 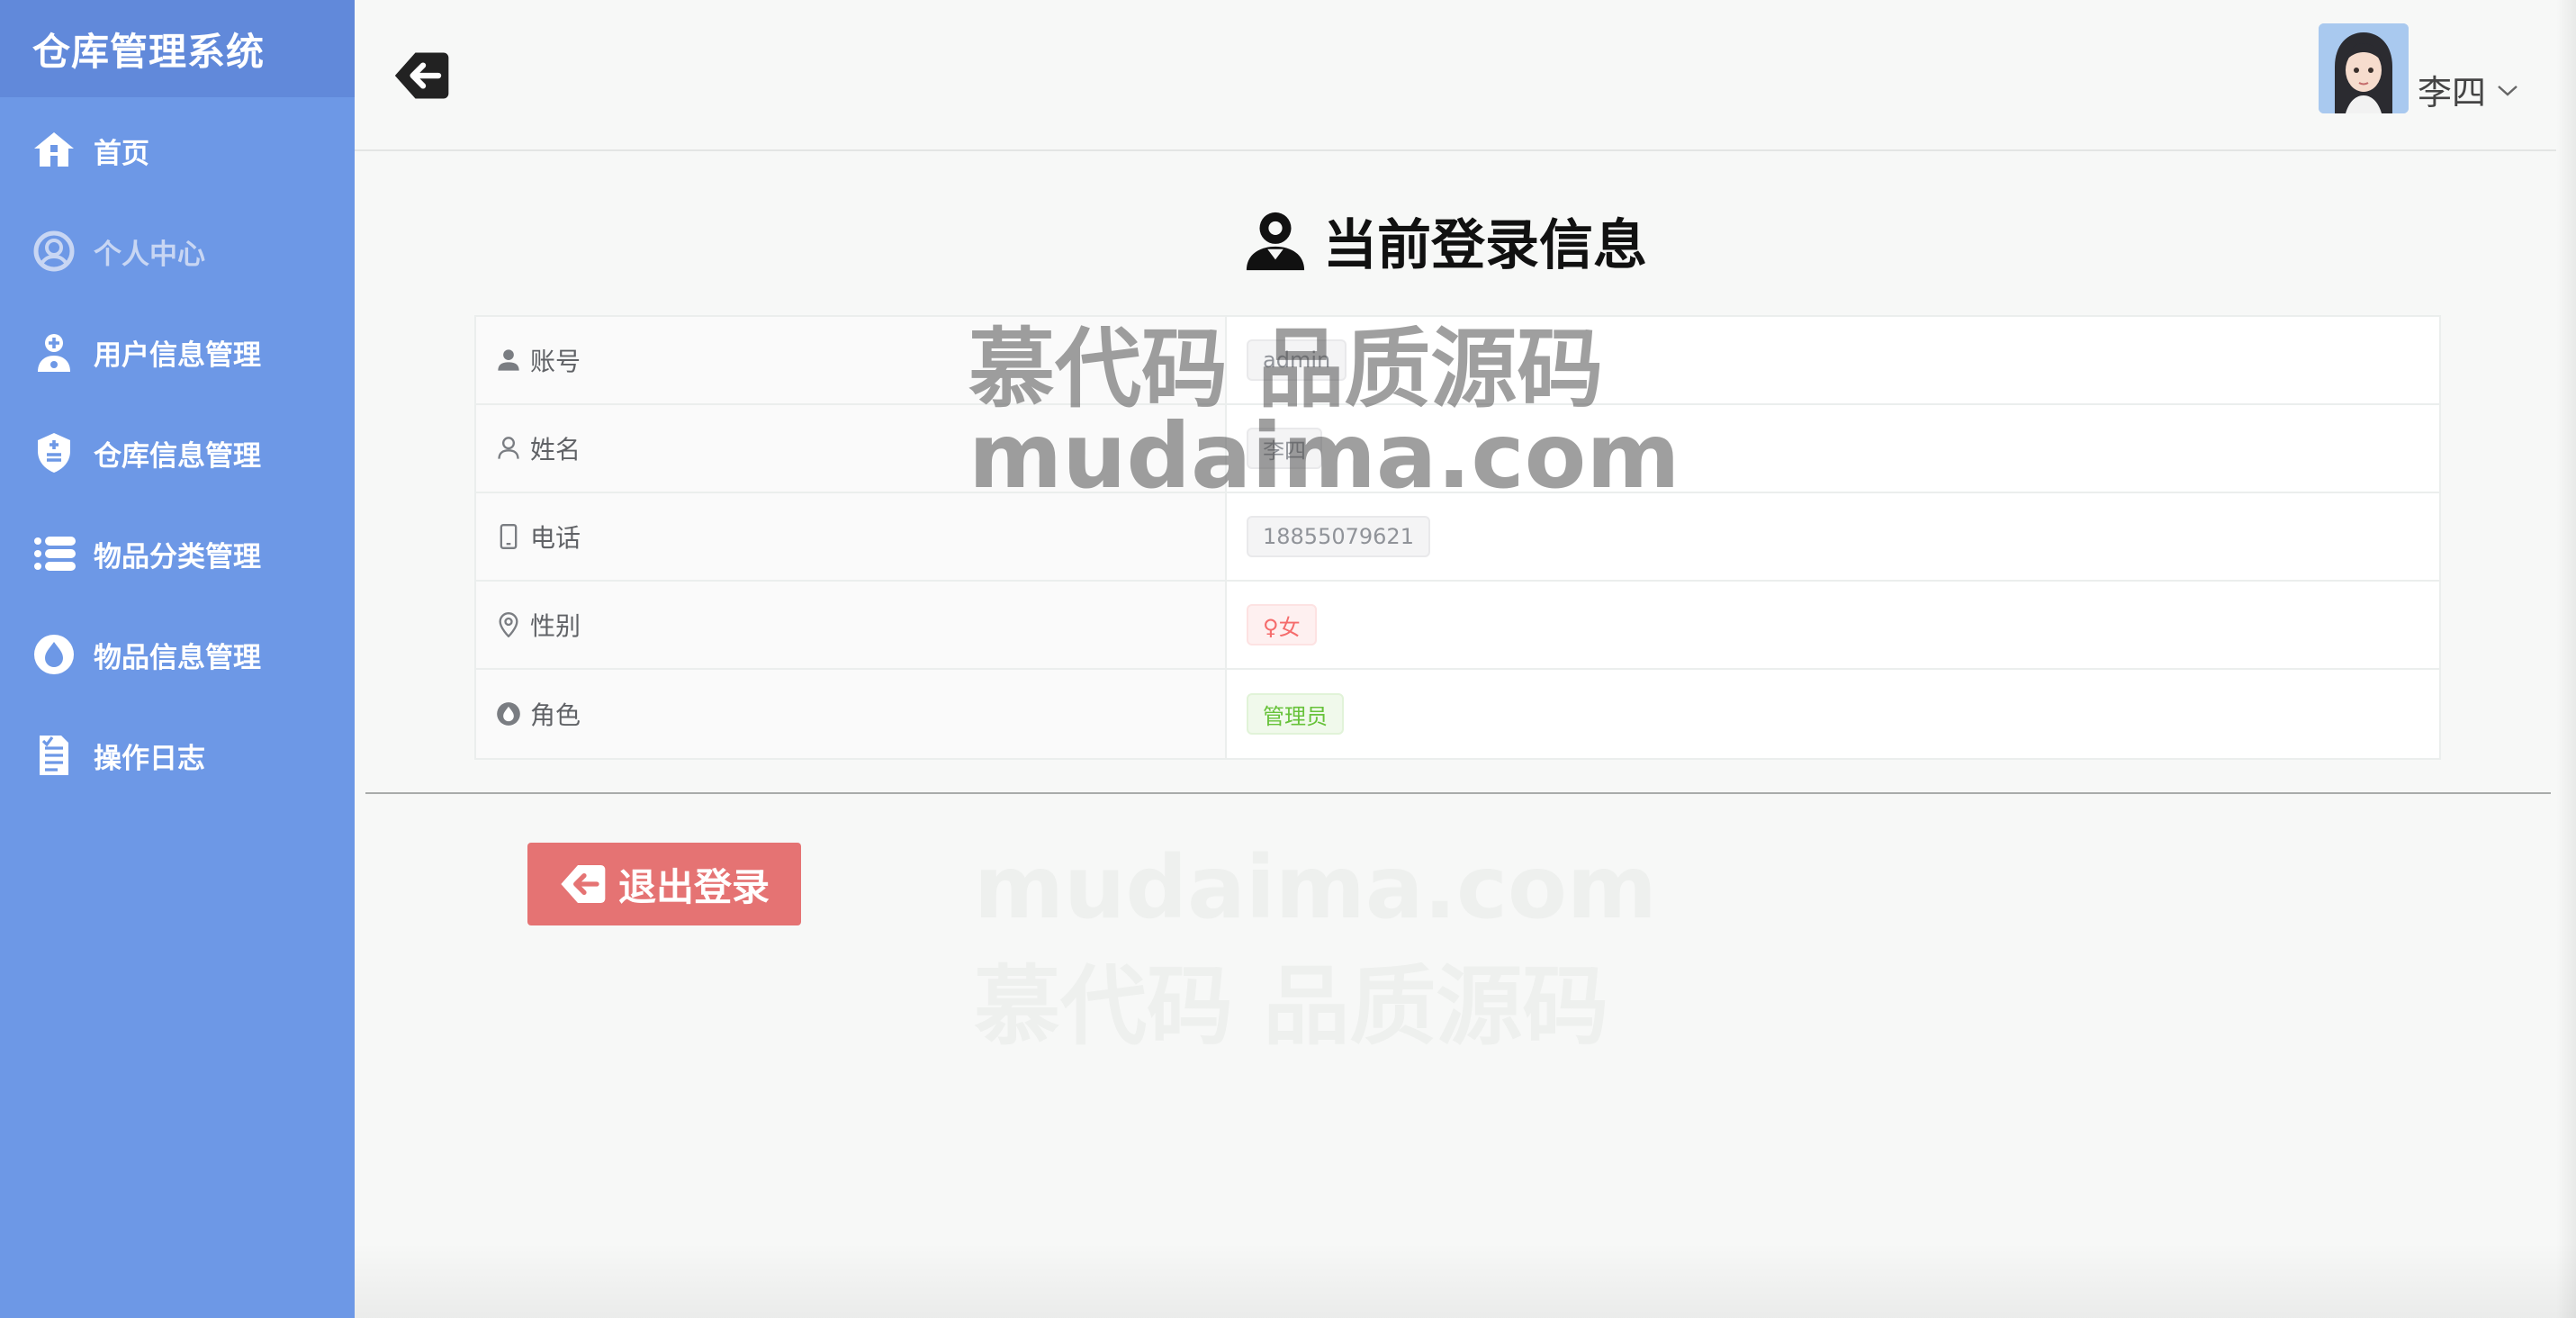 I want to click on table-row: 性别 ♀女, so click(x=1457, y=626).